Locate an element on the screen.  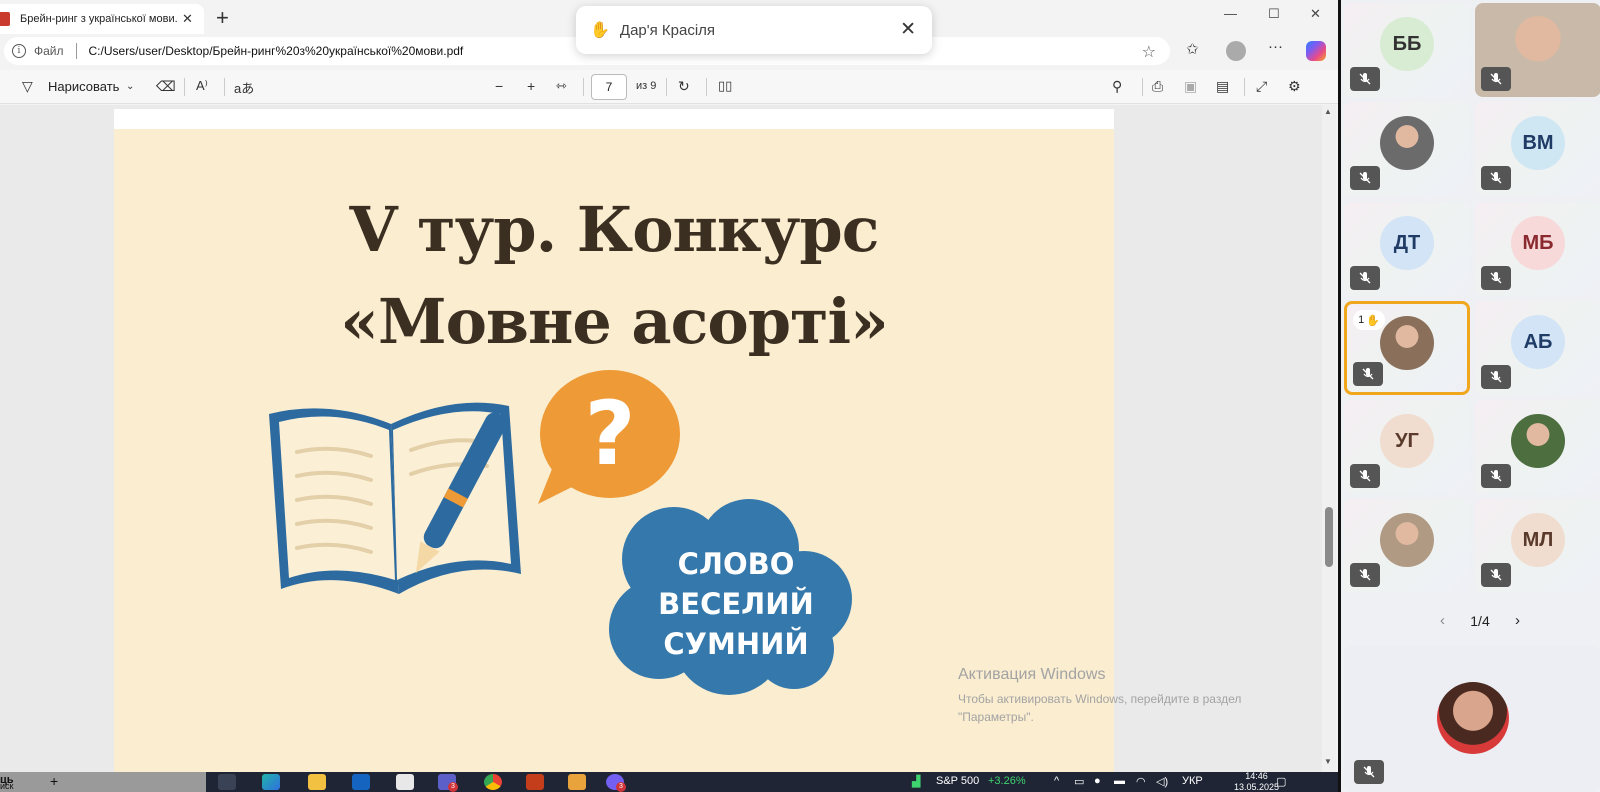
print-icon: ⎙ is located at coordinates (1157, 86).